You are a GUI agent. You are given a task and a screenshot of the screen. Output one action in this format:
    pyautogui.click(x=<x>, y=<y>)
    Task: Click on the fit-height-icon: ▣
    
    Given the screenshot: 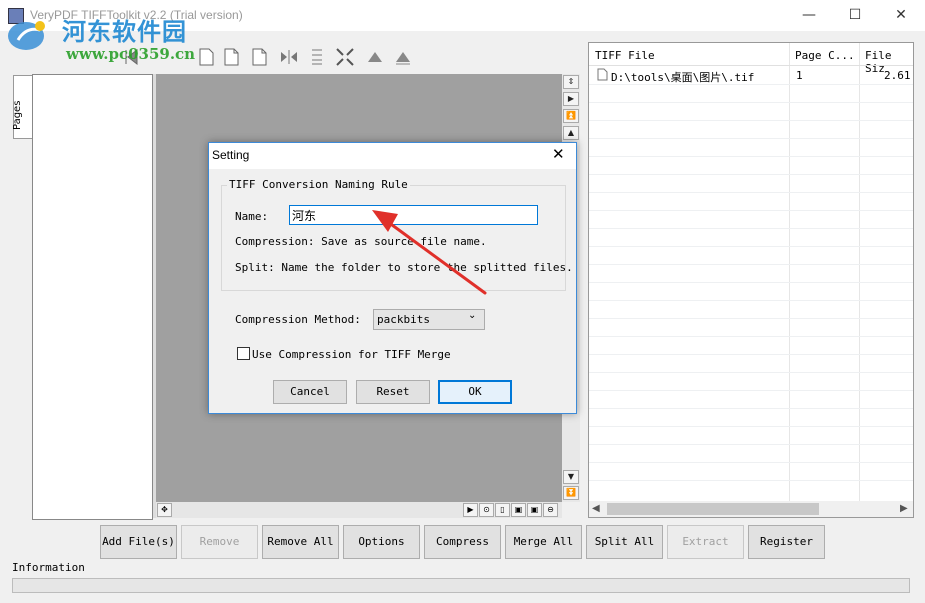 What is the action you would take?
    pyautogui.click(x=534, y=510)
    